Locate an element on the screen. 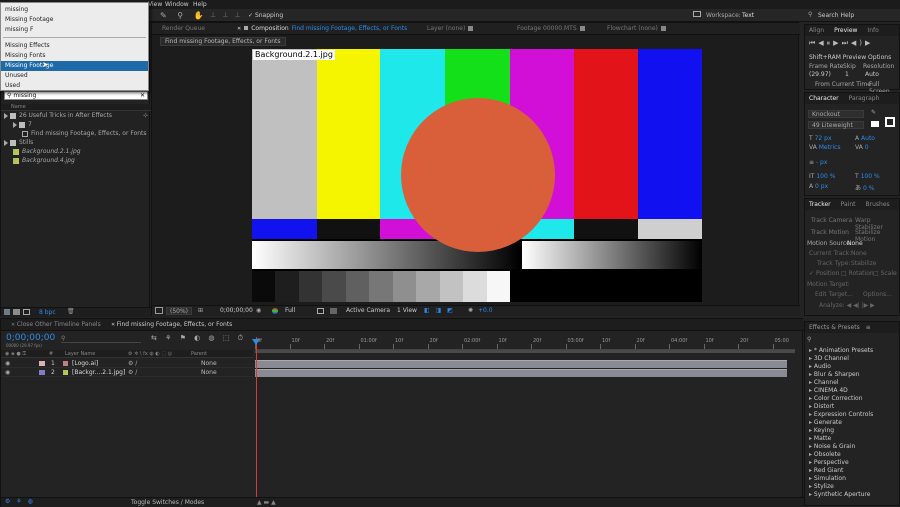 This screenshot has height=507, width=900. footer-icons: ⚙ ⚘ ◍ is located at coordinates (20, 501).